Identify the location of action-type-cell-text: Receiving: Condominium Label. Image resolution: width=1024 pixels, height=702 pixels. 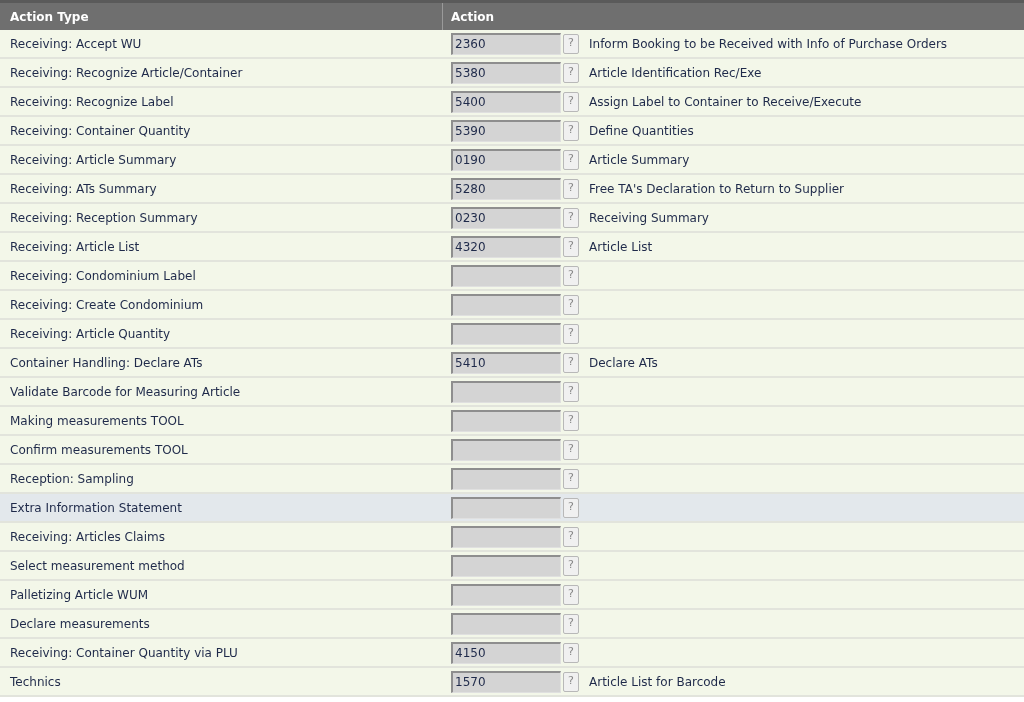
(103, 276).